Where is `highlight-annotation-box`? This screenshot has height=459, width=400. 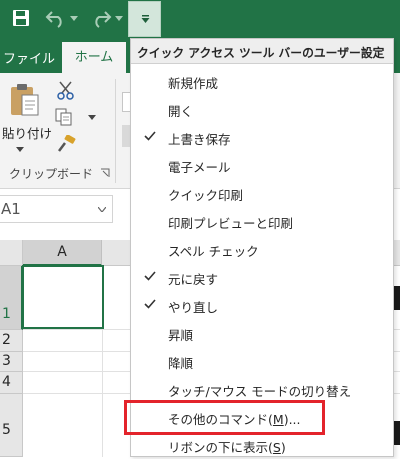 highlight-annotation-box is located at coordinates (224, 417).